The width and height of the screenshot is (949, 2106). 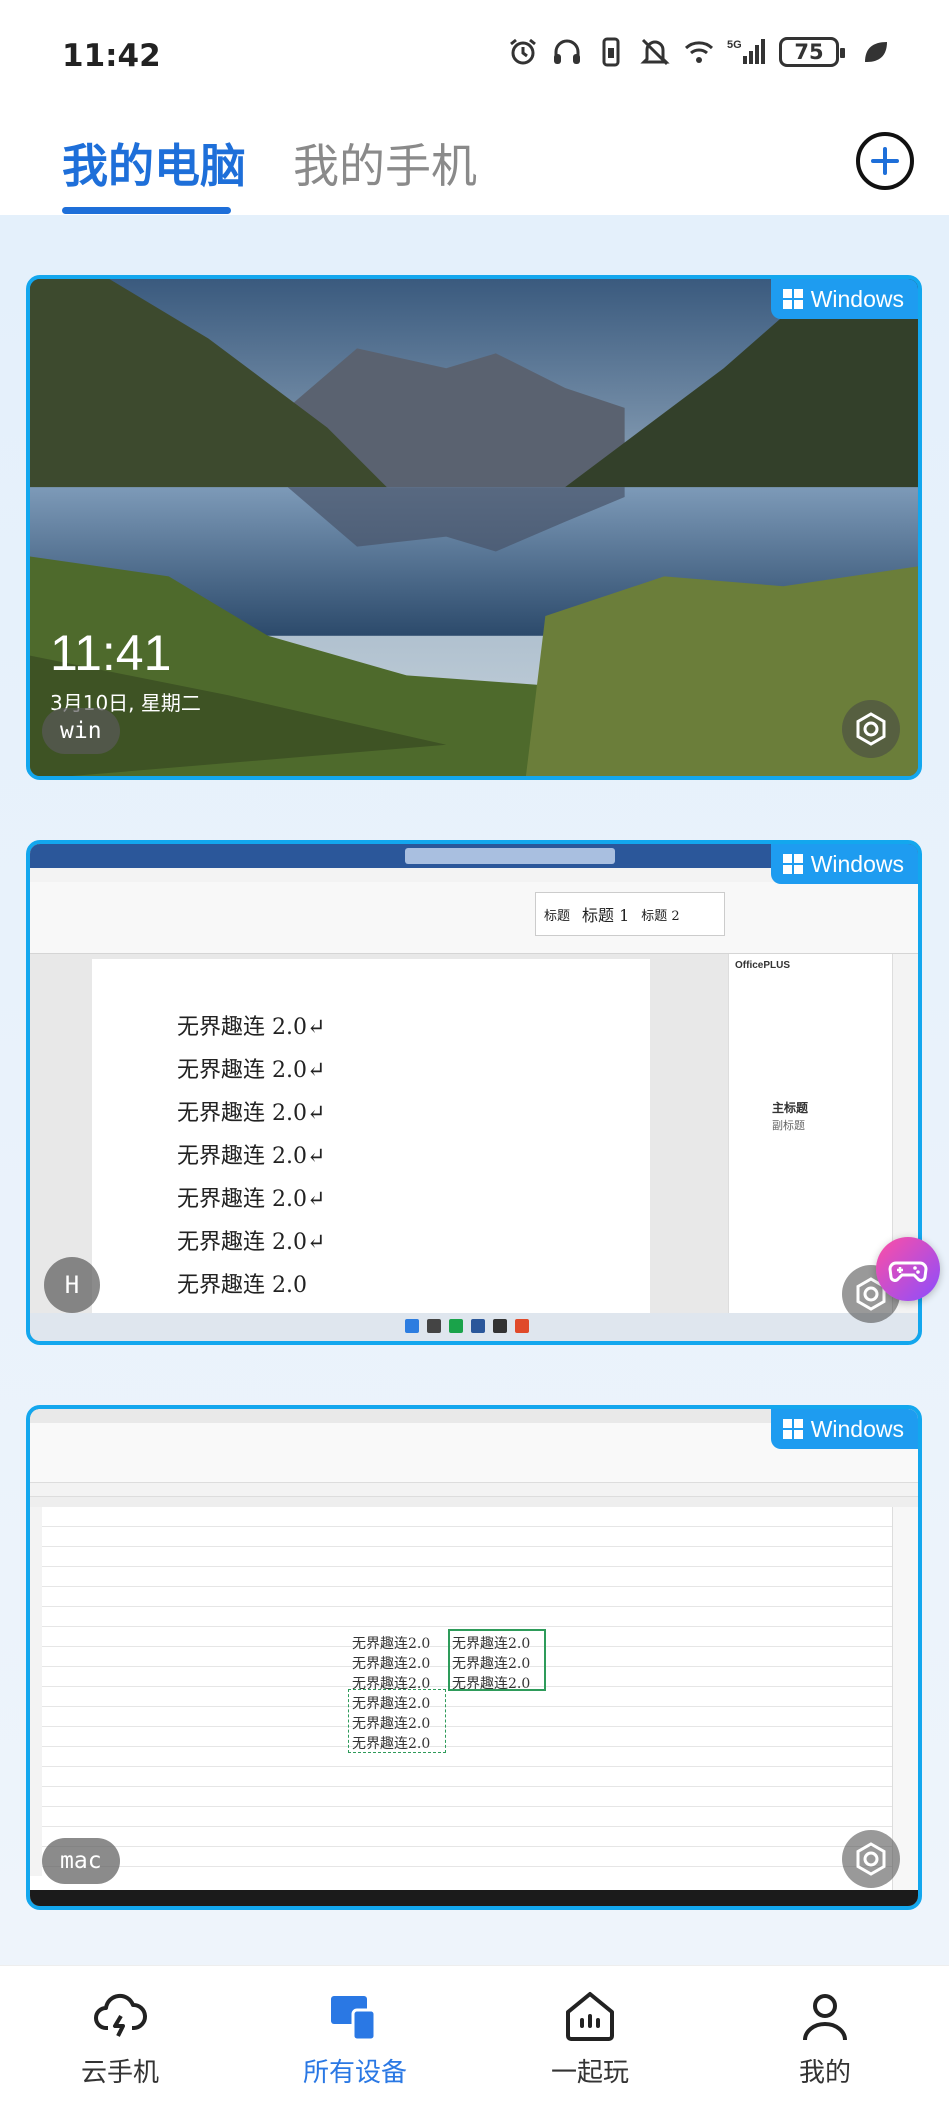 What do you see at coordinates (590, 2016) in the screenshot?
I see `home-play-icon` at bounding box center [590, 2016].